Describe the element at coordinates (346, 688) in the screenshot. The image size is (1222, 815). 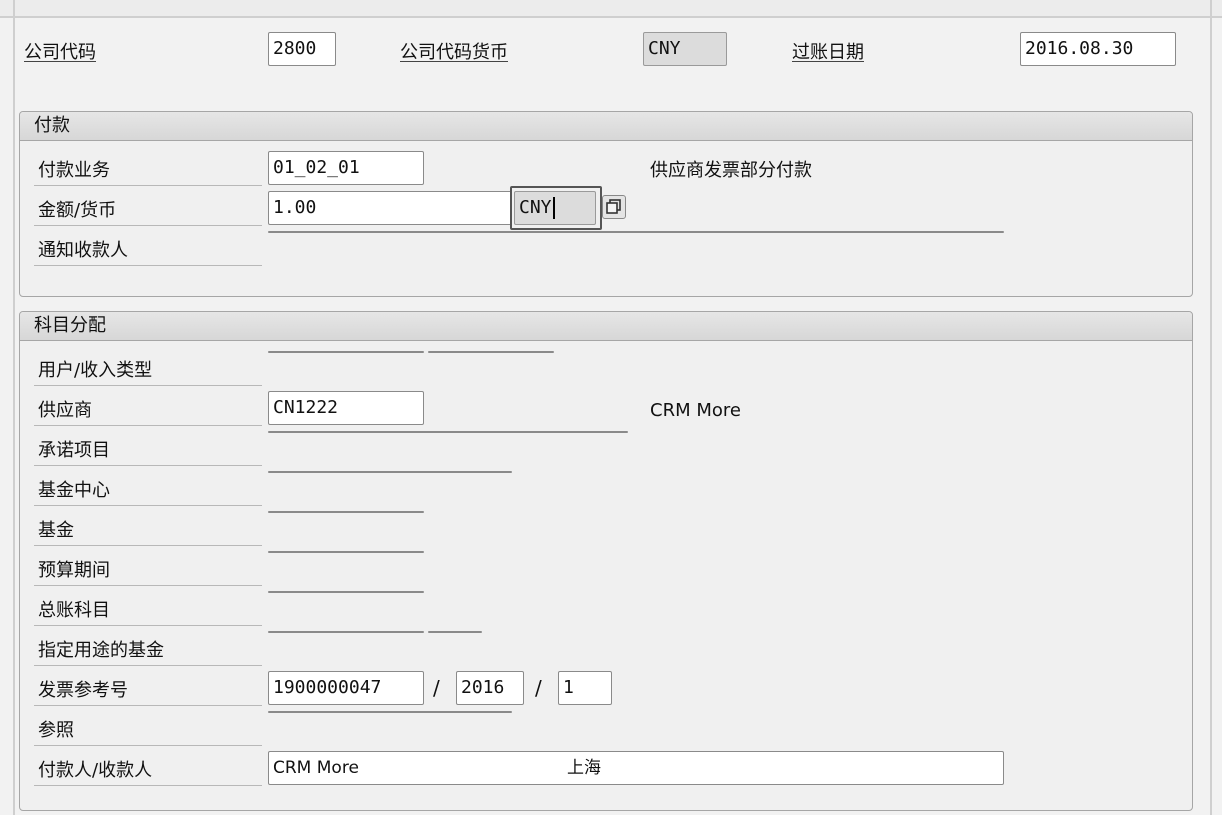
I see `invoice-number-field: 1900000047` at that location.